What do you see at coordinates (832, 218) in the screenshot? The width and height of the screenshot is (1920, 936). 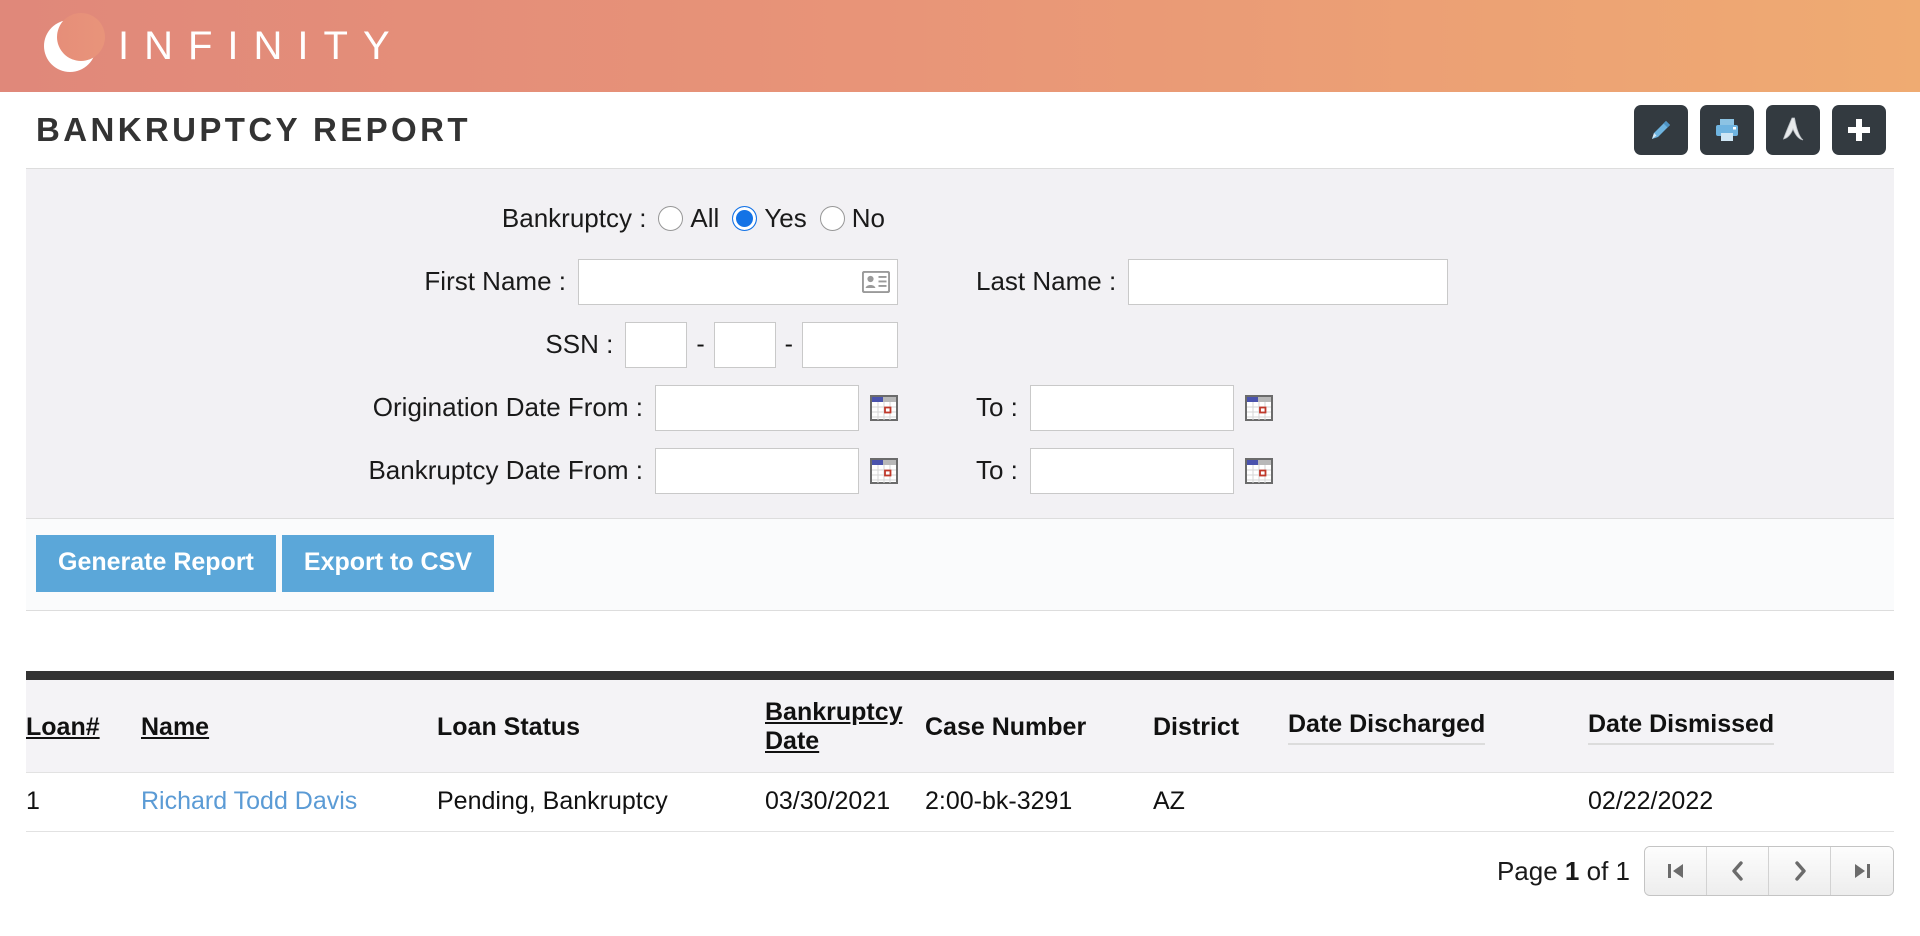 I see `radio-no-dot` at bounding box center [832, 218].